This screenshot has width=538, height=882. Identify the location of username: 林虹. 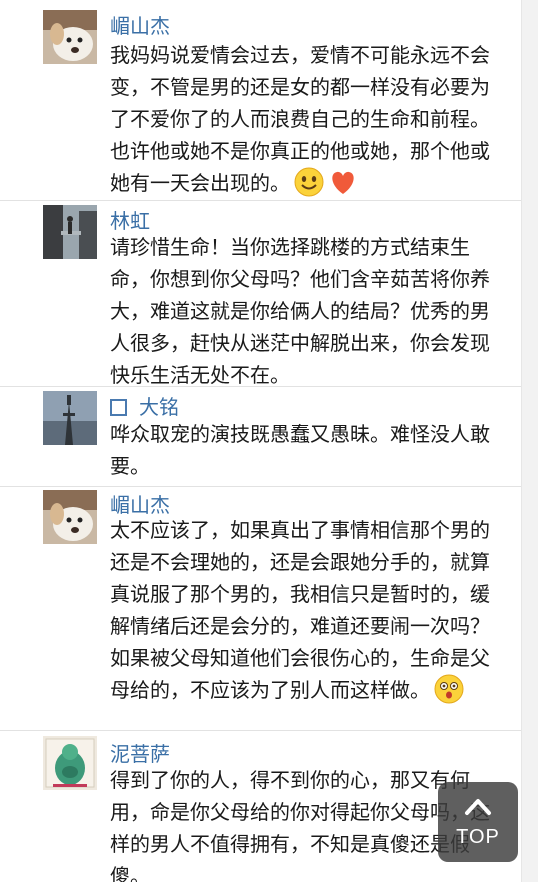
(130, 221).